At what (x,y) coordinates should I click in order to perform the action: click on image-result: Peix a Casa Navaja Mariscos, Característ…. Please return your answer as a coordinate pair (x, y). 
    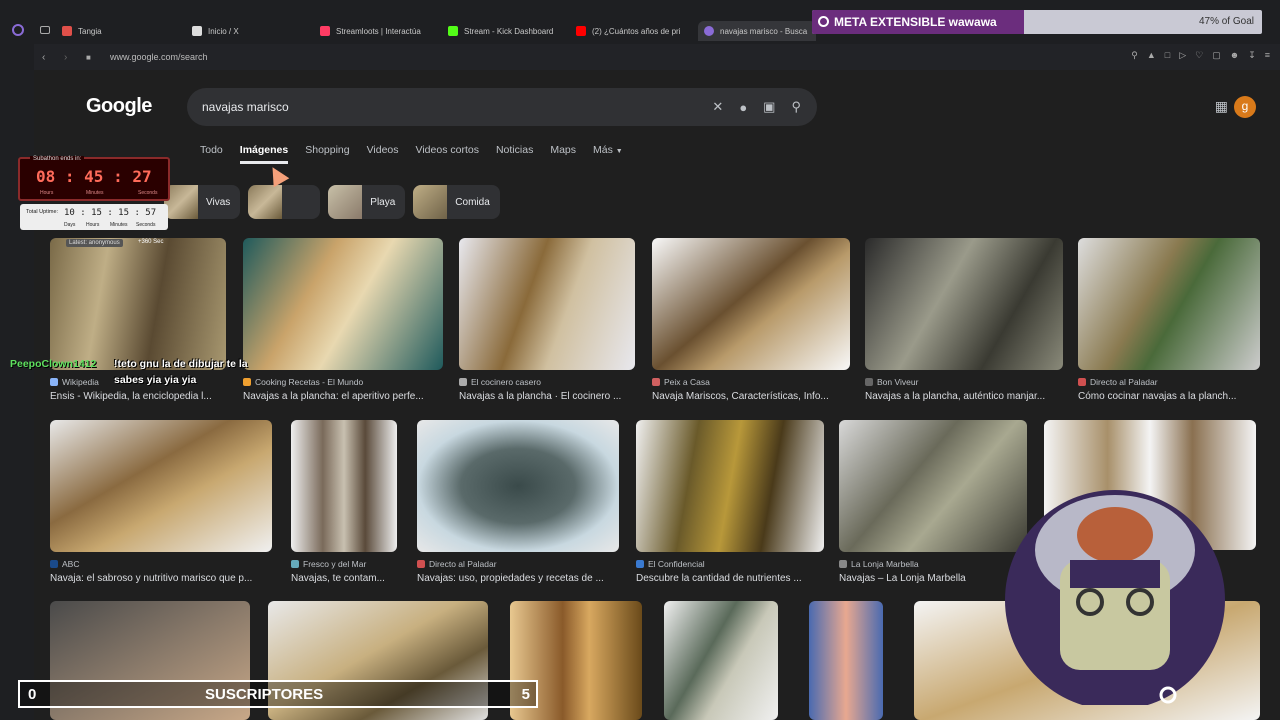
    Looking at the image, I should click on (751, 320).